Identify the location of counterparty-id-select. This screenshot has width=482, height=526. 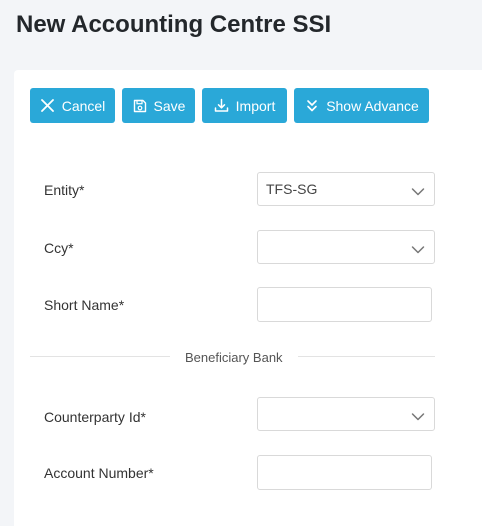
(346, 414).